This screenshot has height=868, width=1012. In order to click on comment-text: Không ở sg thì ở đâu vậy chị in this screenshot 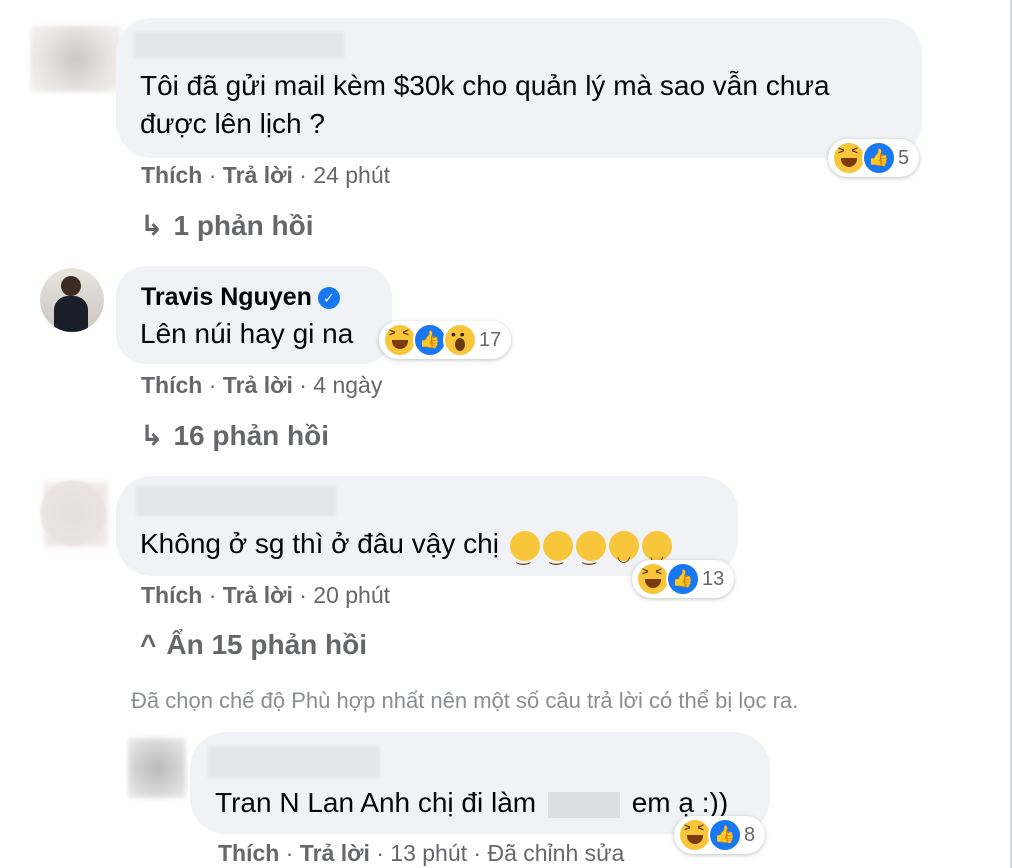, I will do `click(406, 550)`.